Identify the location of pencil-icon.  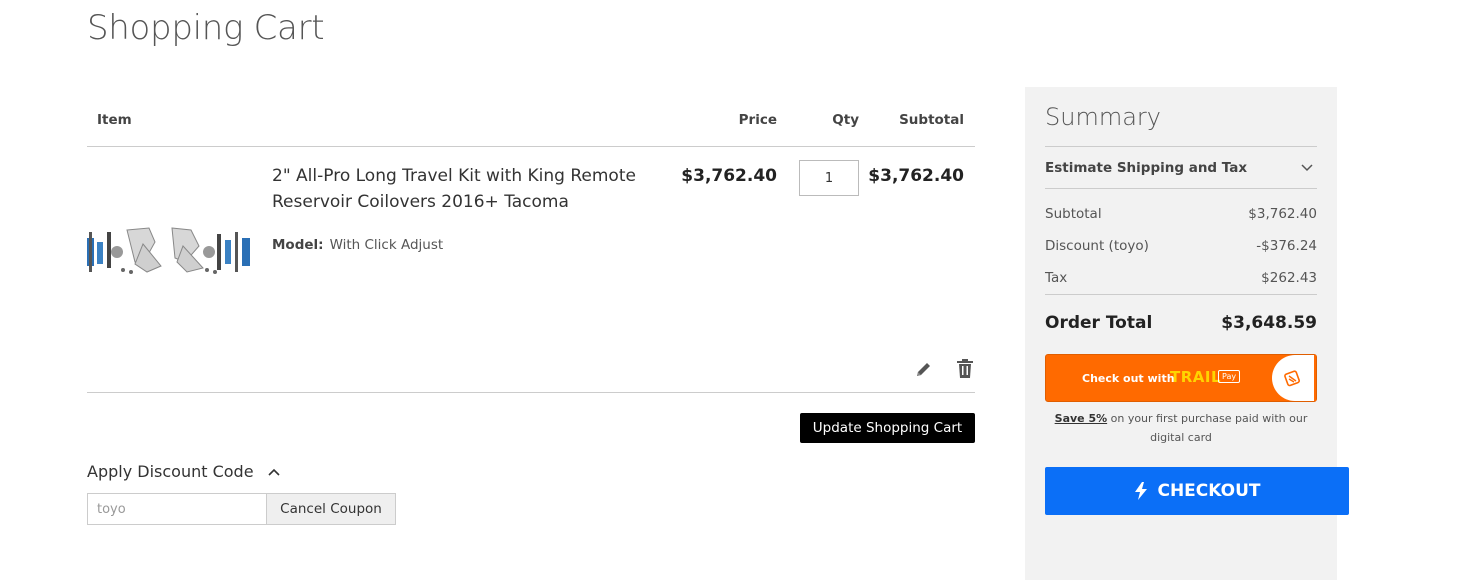
(924, 369).